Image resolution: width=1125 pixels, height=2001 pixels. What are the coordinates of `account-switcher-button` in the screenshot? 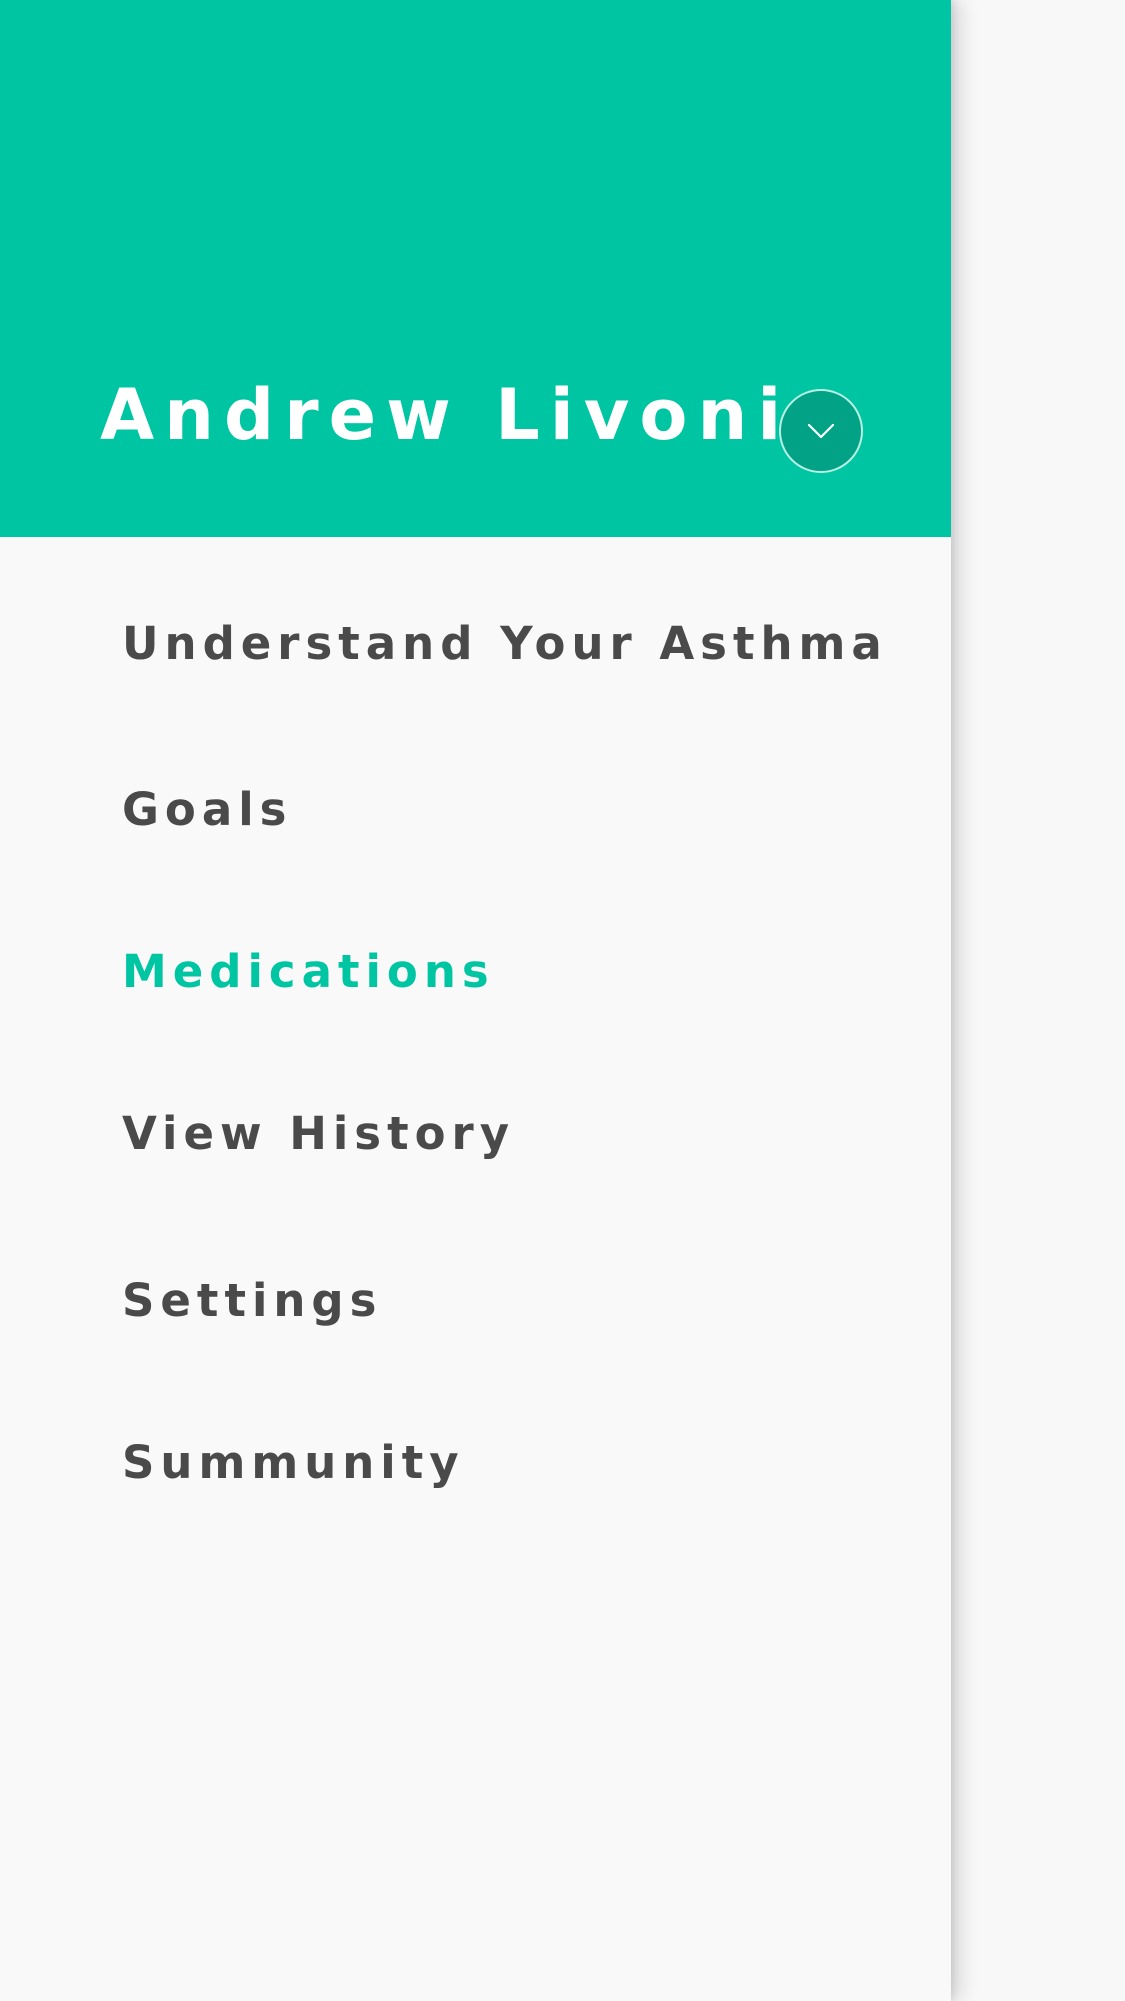 It's located at (821, 431).